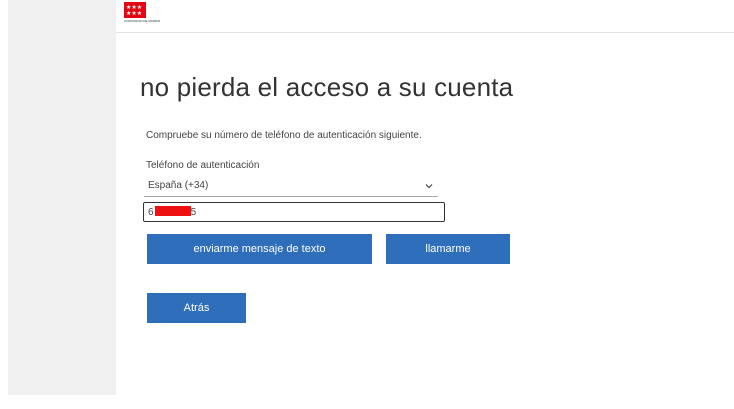 Image resolution: width=734 pixels, height=409 pixels. I want to click on flag-icon: ★★★ ★★★, so click(135, 10).